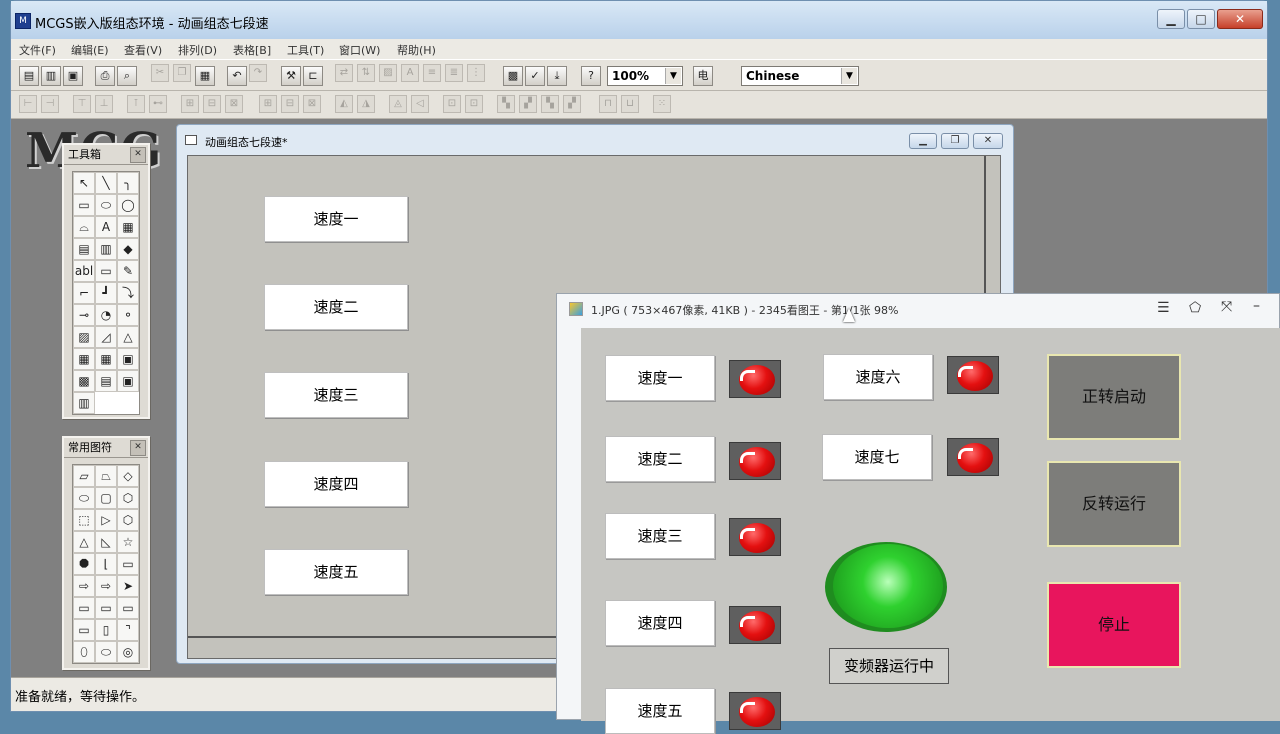 This screenshot has width=1280, height=734. I want to click on tool-button-15: ✎, so click(128, 271).